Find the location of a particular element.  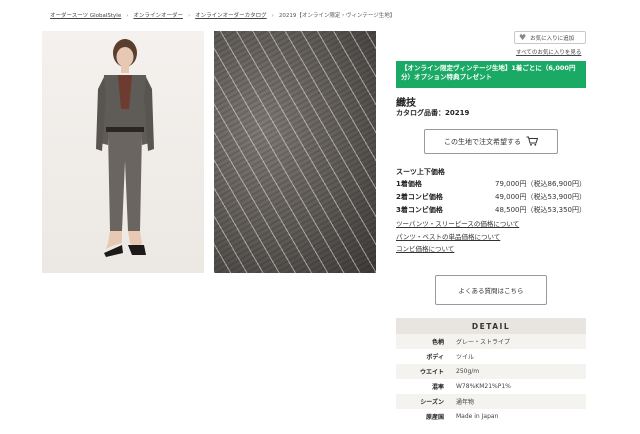

fabric-closeup-photo is located at coordinates (295, 152).